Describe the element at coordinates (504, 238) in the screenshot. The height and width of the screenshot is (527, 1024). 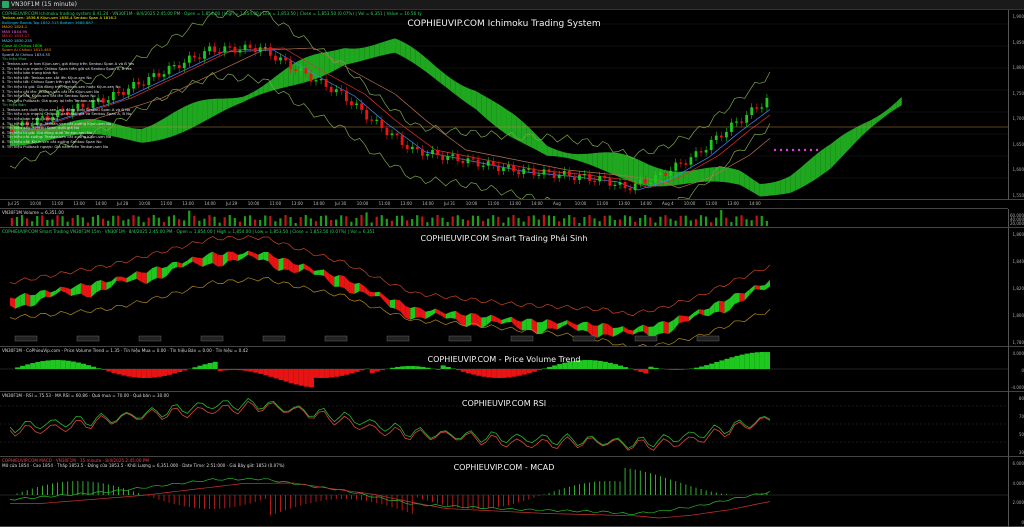
I see `smart-trading-title: COPHIEUVIP.COM Smart Trading Phái Sinh` at that location.